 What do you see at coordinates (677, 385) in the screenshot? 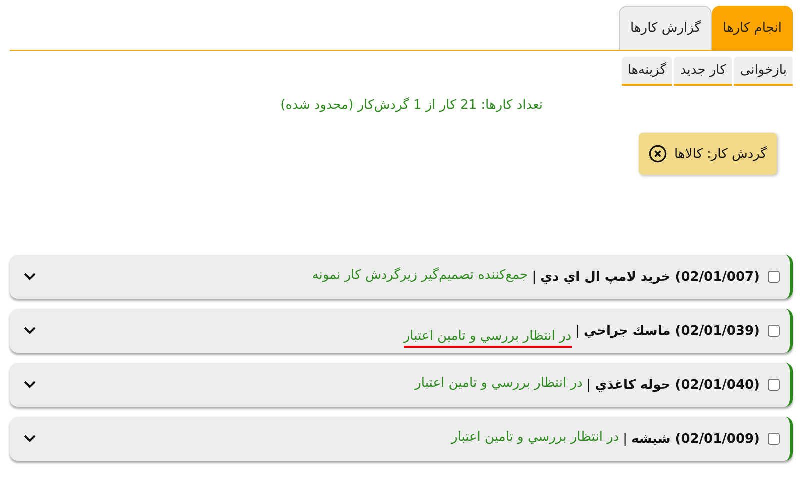
I see `task-title: (02/01/040) حوله كاغذي` at bounding box center [677, 385].